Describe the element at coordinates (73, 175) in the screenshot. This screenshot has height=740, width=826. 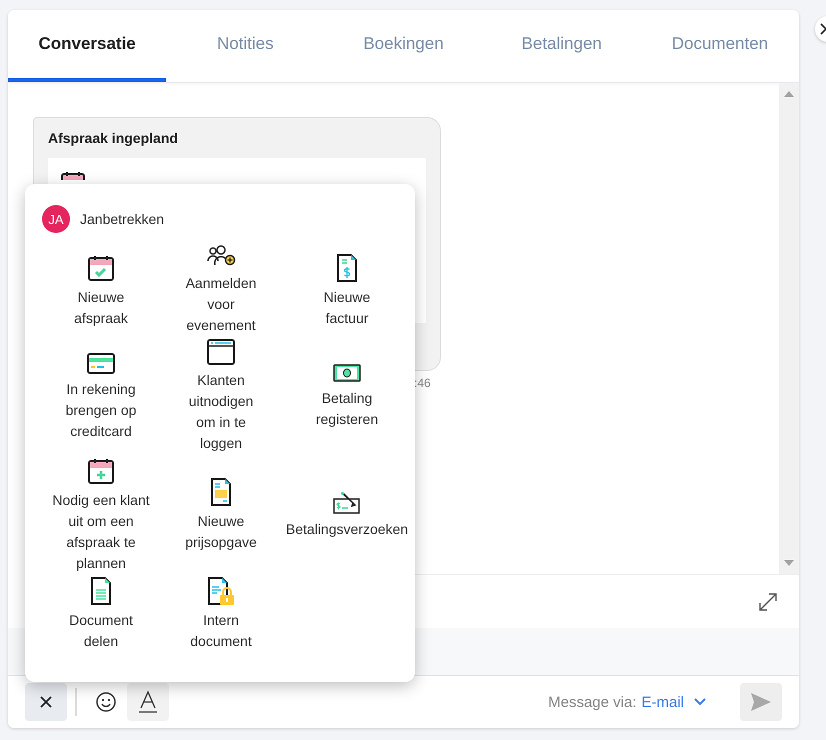
I see `calendar-icon` at that location.